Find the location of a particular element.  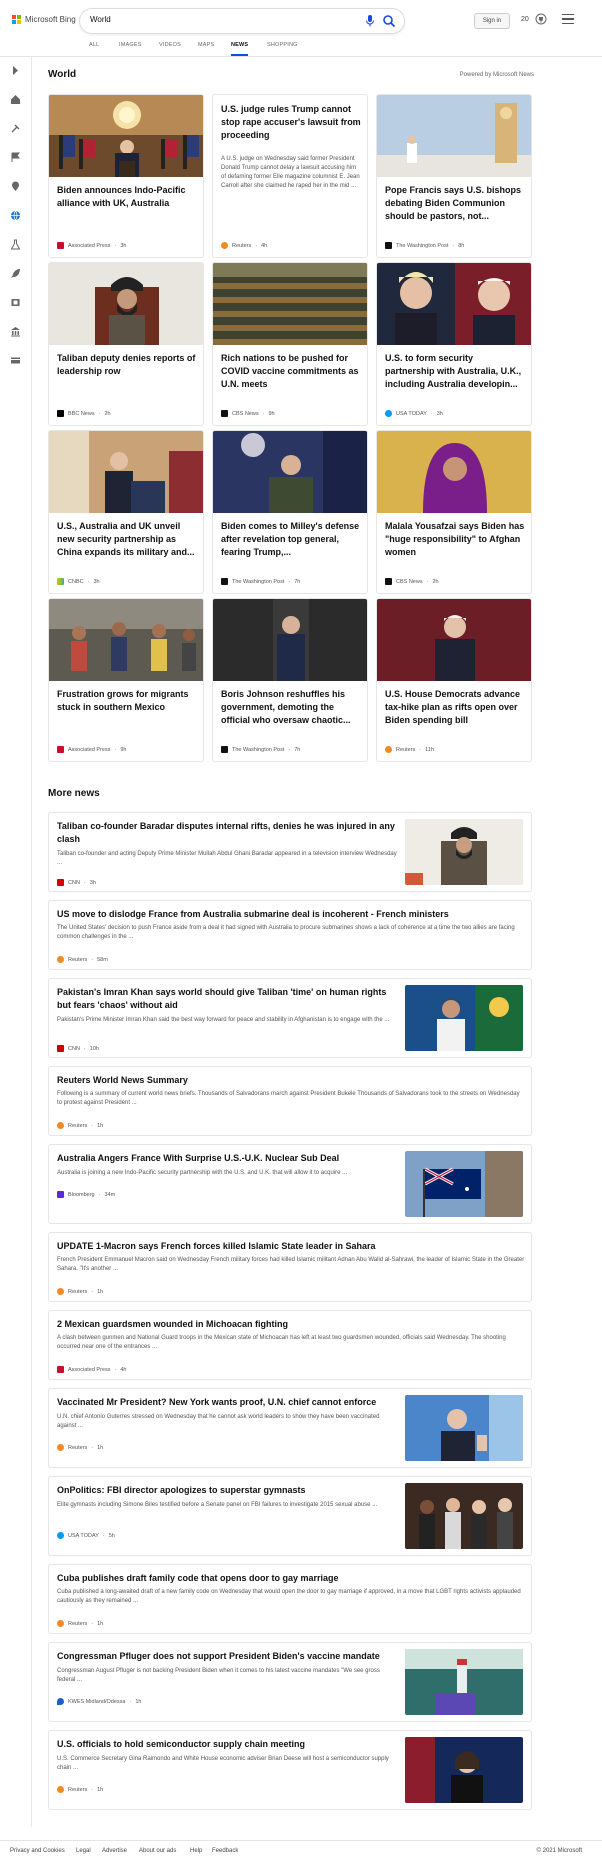

search-box: World is located at coordinates (242, 21).